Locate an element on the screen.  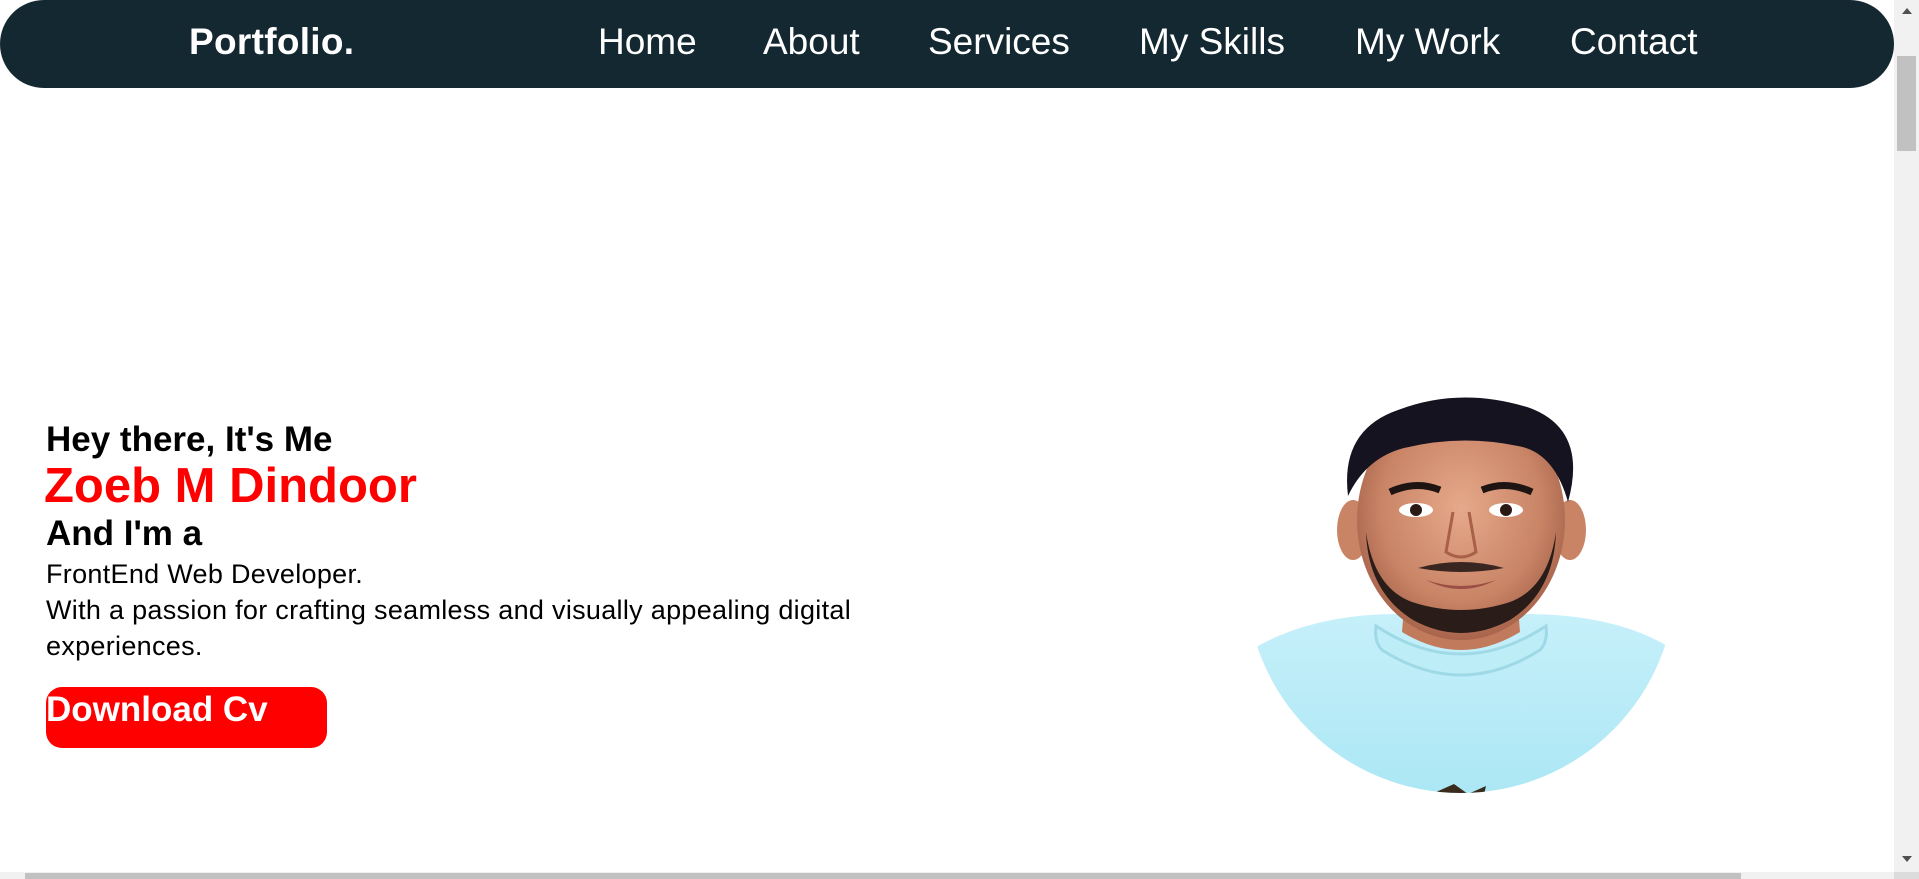
nav-link-my-work: My Work is located at coordinates (1427, 42).